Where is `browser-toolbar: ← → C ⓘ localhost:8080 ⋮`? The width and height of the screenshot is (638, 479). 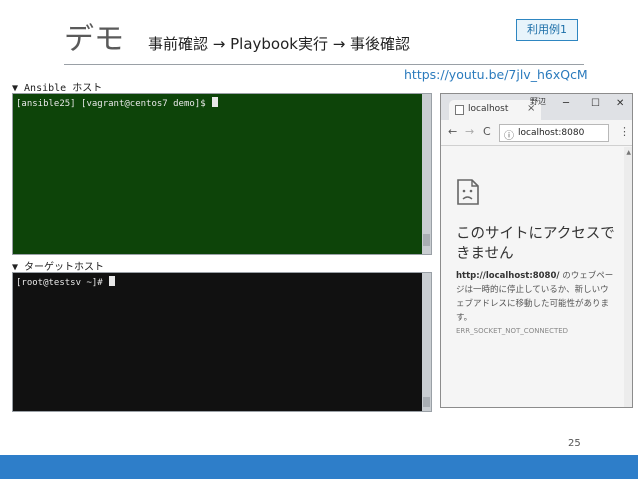 browser-toolbar: ← → C ⓘ localhost:8080 ⋮ is located at coordinates (536, 133).